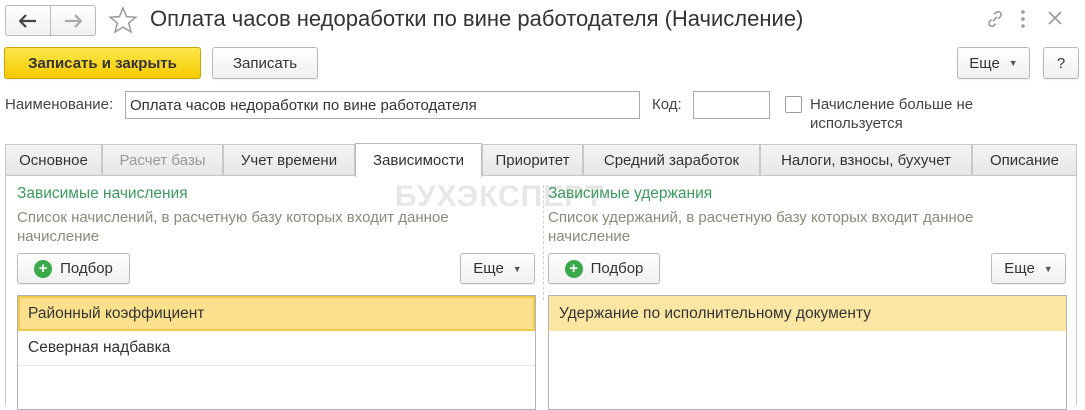 Image resolution: width=1085 pixels, height=410 pixels. I want to click on tab-dependencies: Зависимости, so click(418, 160).